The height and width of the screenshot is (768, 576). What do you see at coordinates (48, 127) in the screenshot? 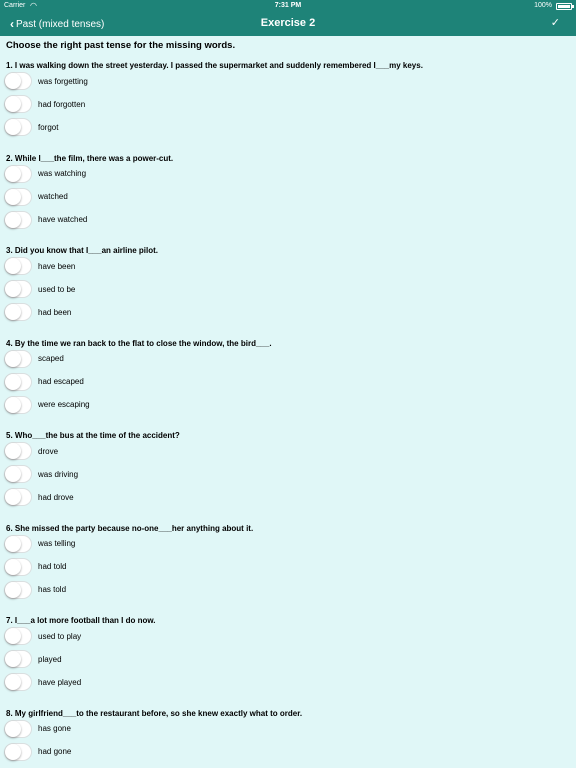
I see `answer-option-label: forgot` at bounding box center [48, 127].